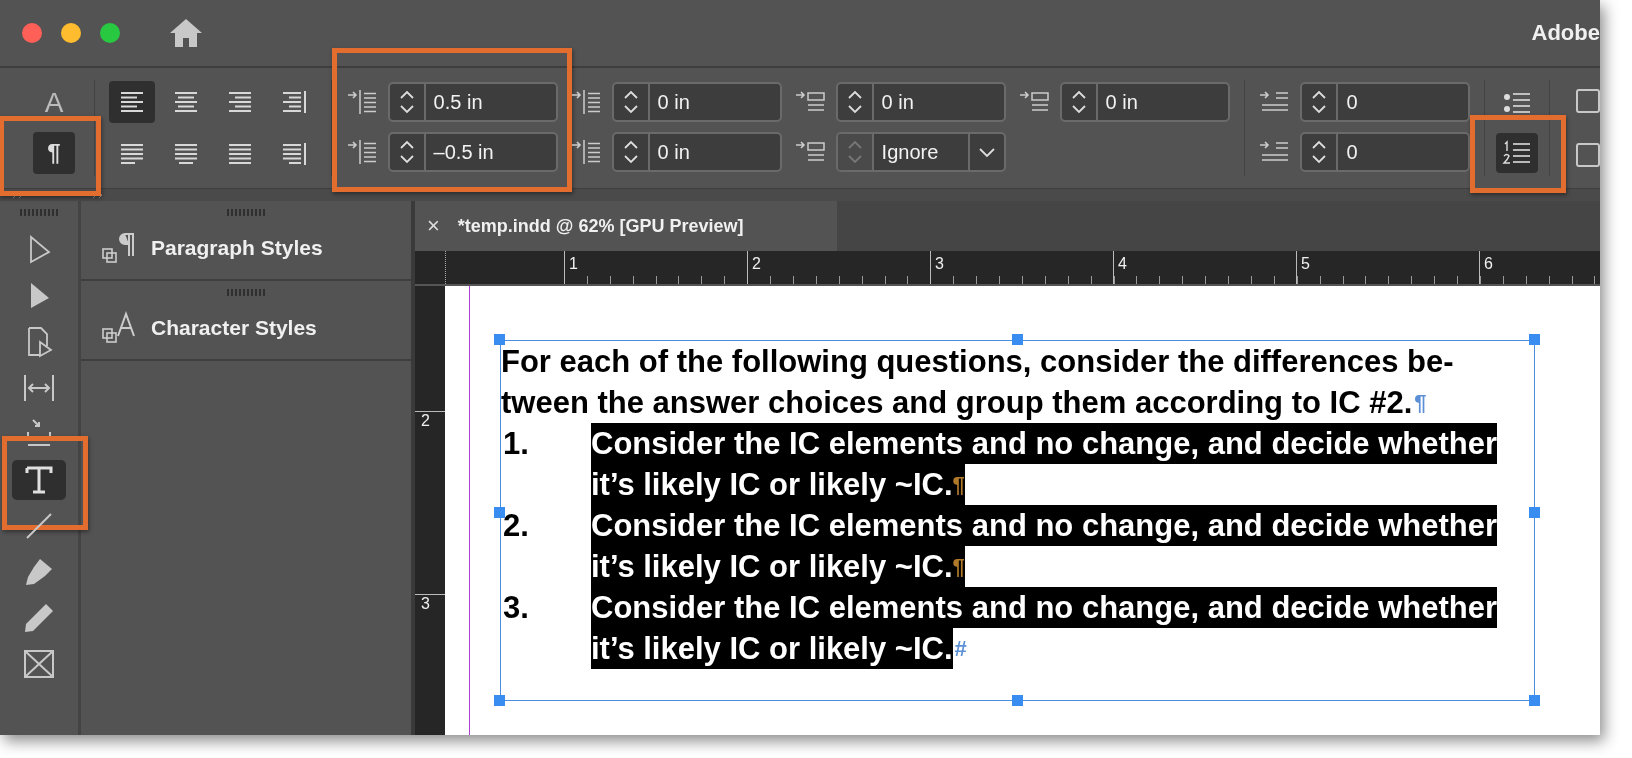 This screenshot has width=1632, height=758. Describe the element at coordinates (920, 152) in the screenshot. I see `dropdown-field: Ignore` at that location.